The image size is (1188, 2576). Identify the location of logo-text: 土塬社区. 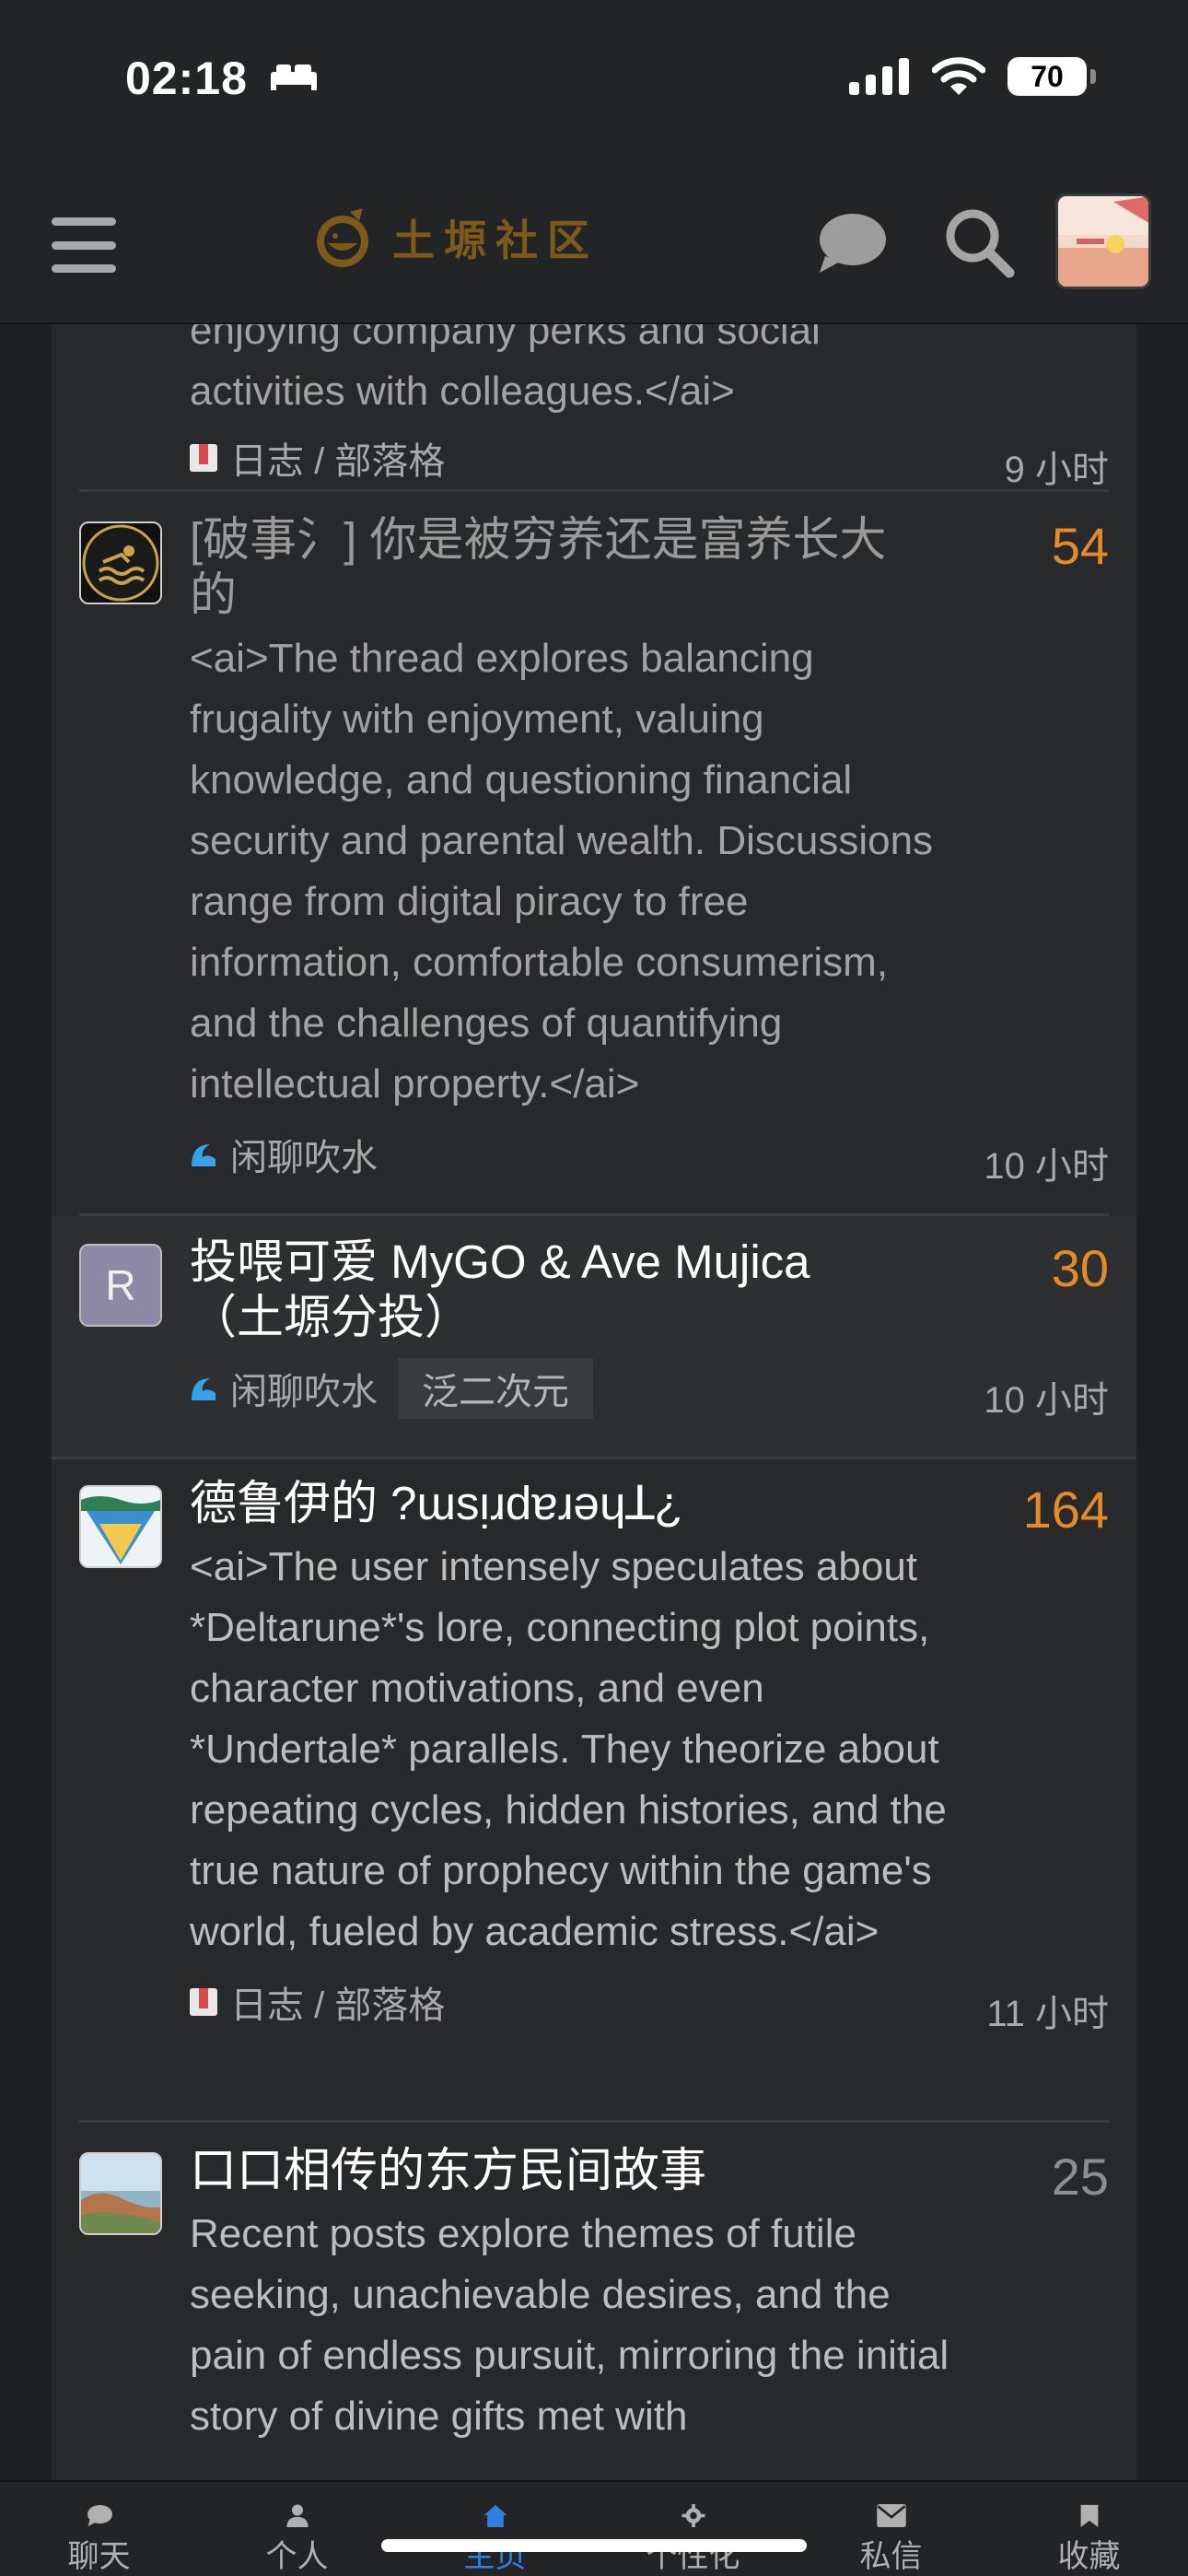
(496, 240).